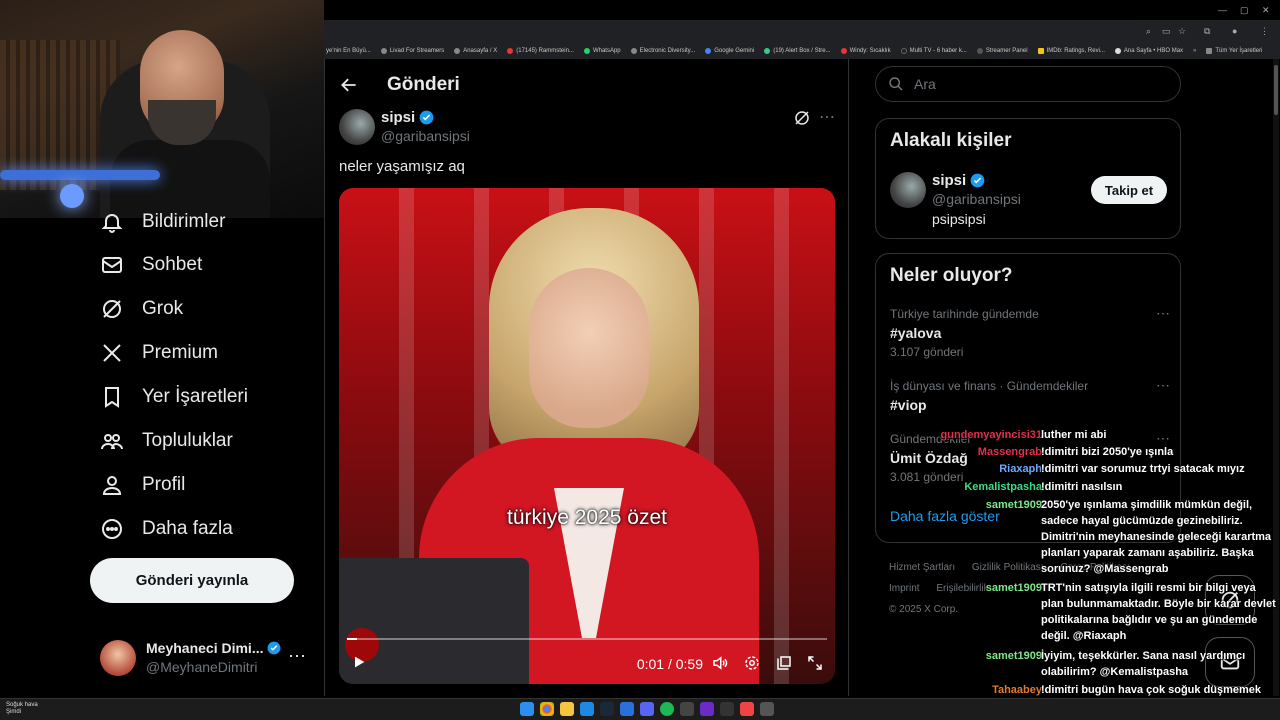  Describe the element at coordinates (976, 199) in the screenshot. I see `related-handle: @garibansipsi` at that location.